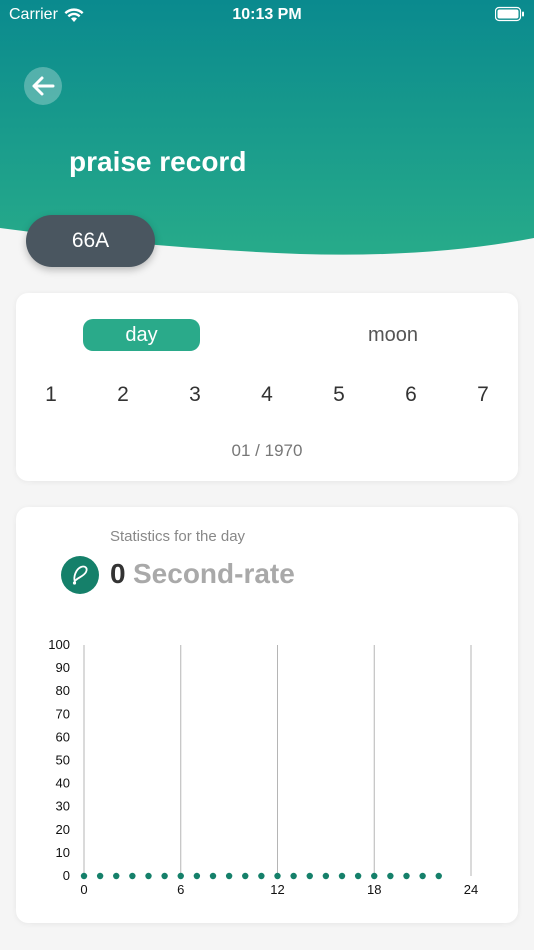  What do you see at coordinates (63, 713) in the screenshot?
I see `chart-y-tick-label: 70` at bounding box center [63, 713].